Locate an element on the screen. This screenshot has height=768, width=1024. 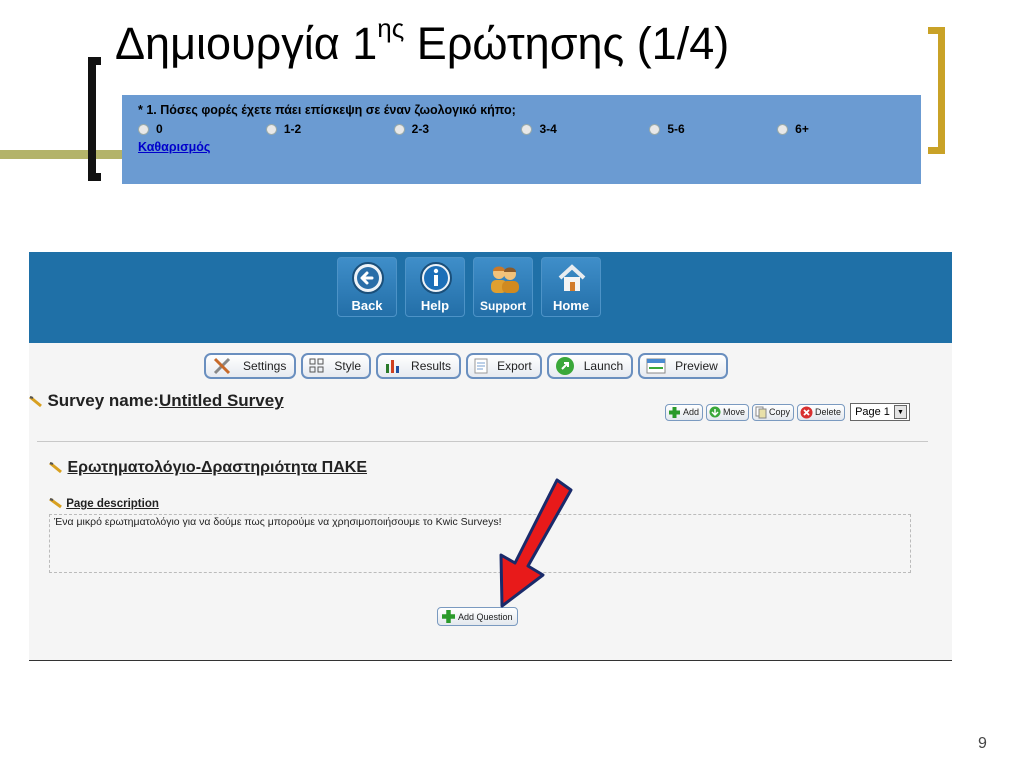
option-2-3: 2-3 is located at coordinates (457, 129).